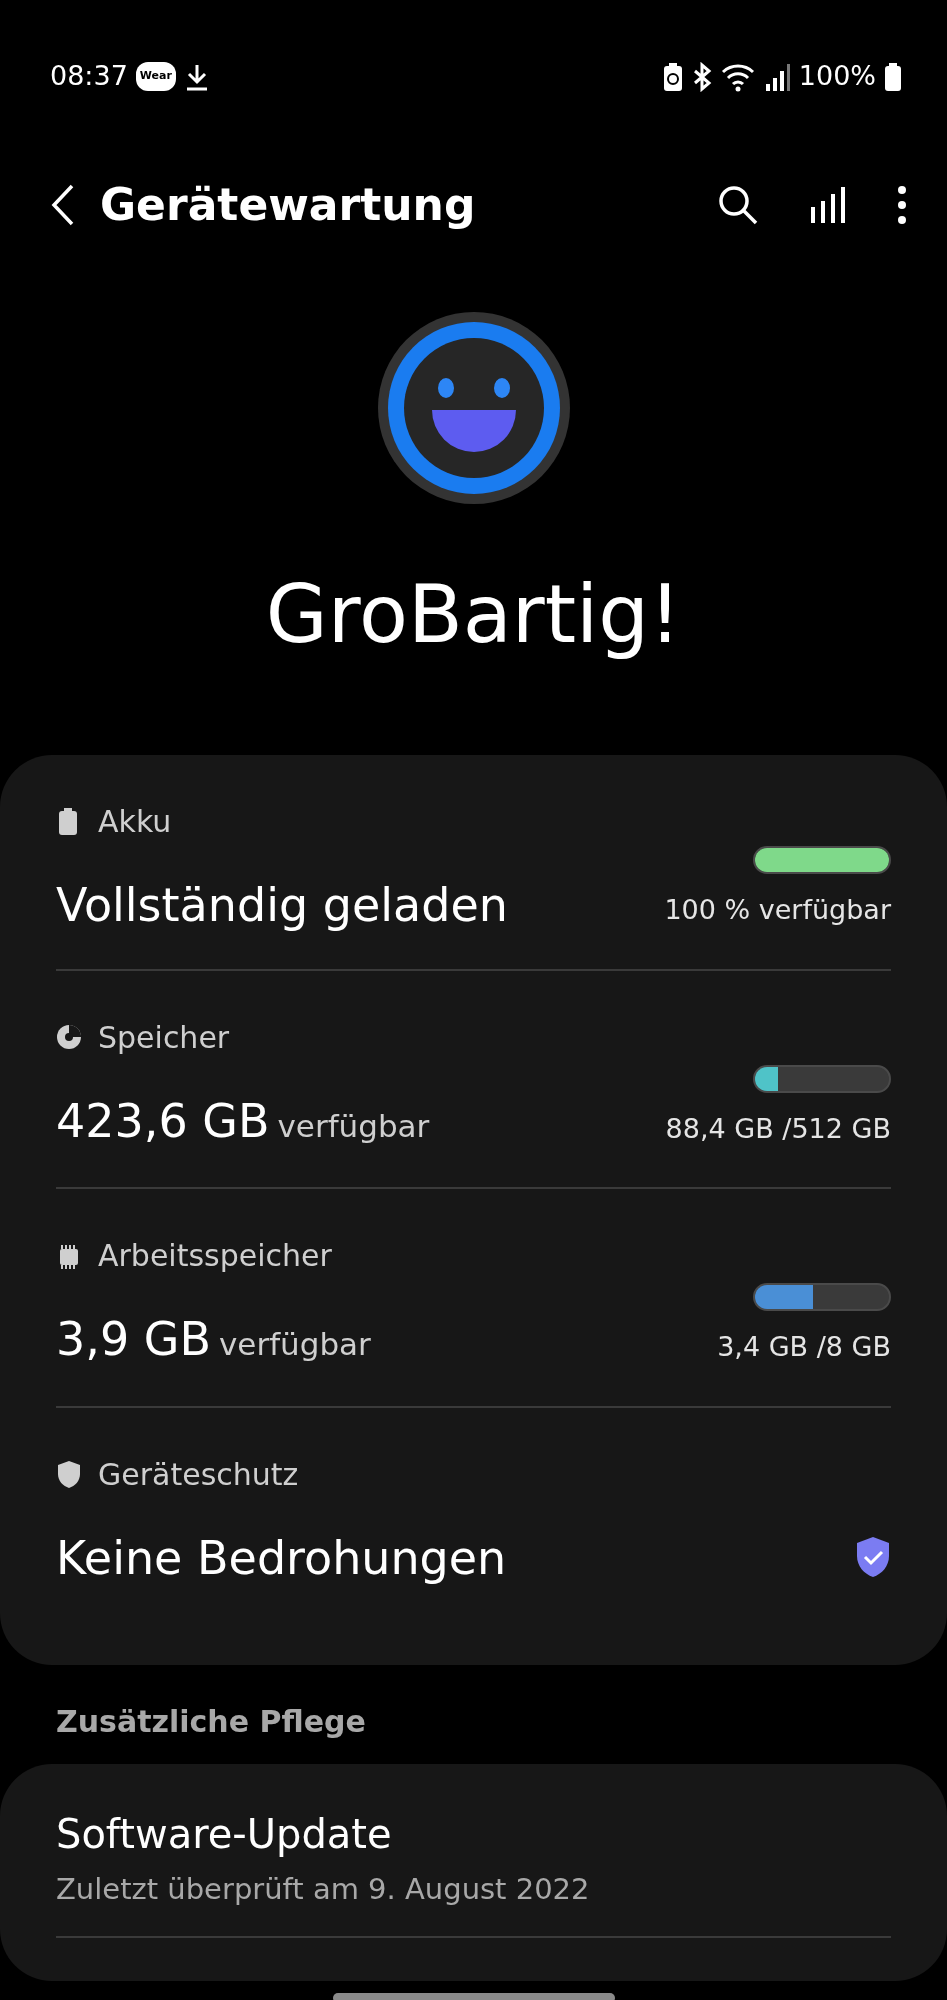 Image resolution: width=947 pixels, height=2000 pixels. What do you see at coordinates (69, 1474) in the screenshot?
I see `shield-icon` at bounding box center [69, 1474].